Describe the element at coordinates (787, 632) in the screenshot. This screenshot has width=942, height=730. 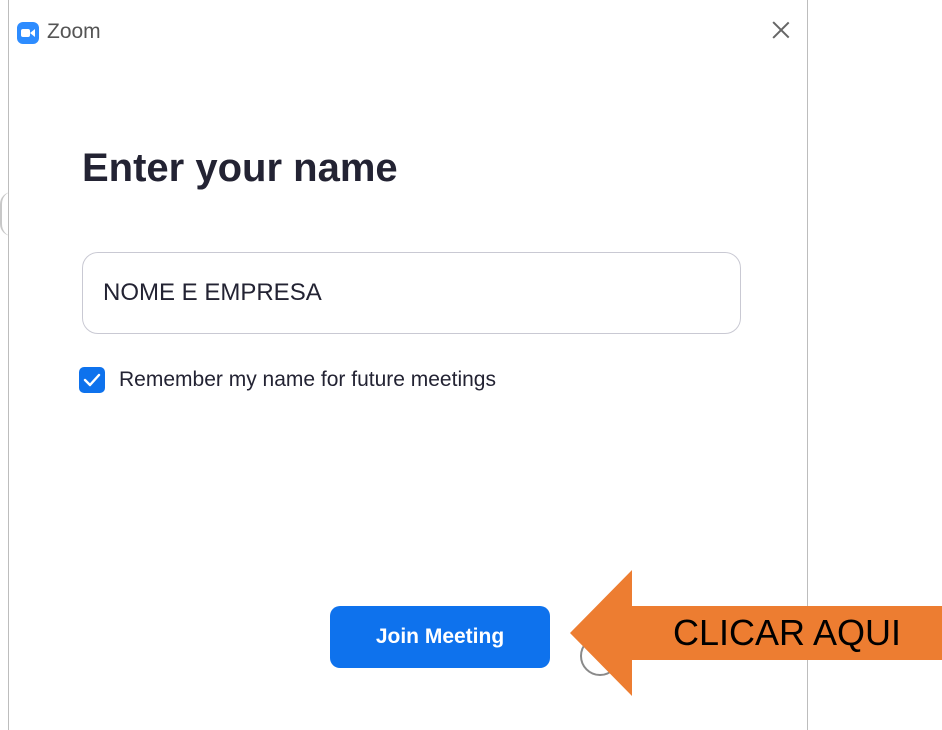
I see `annotation-label: CLICAR AQUI` at that location.